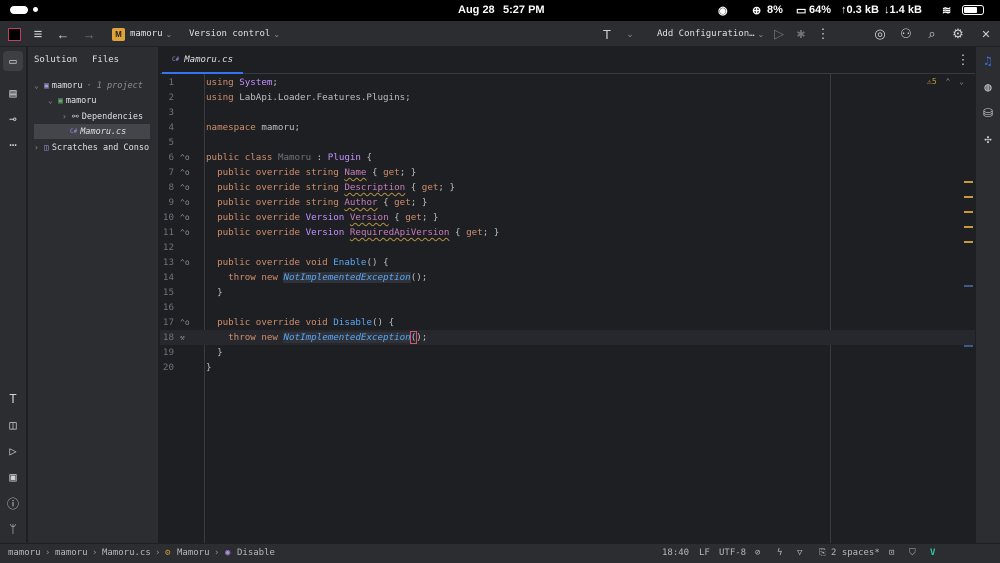  Describe the element at coordinates (256, 553) in the screenshot. I see `breadcrumb-item: Disable` at that location.